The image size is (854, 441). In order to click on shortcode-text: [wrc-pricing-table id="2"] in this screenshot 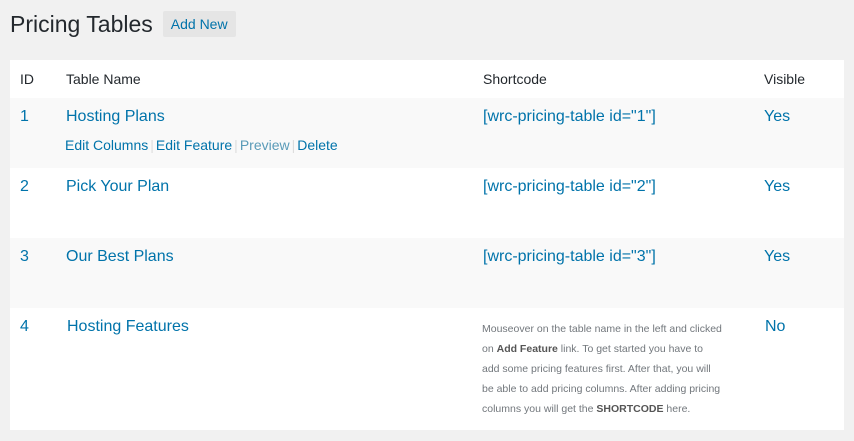, I will do `click(569, 186)`.